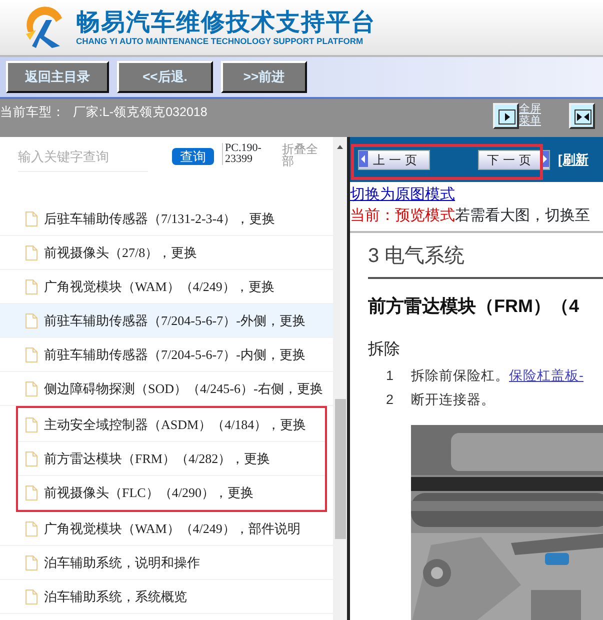  What do you see at coordinates (384, 350) in the screenshot?
I see `procedure-heading: 拆除` at bounding box center [384, 350].